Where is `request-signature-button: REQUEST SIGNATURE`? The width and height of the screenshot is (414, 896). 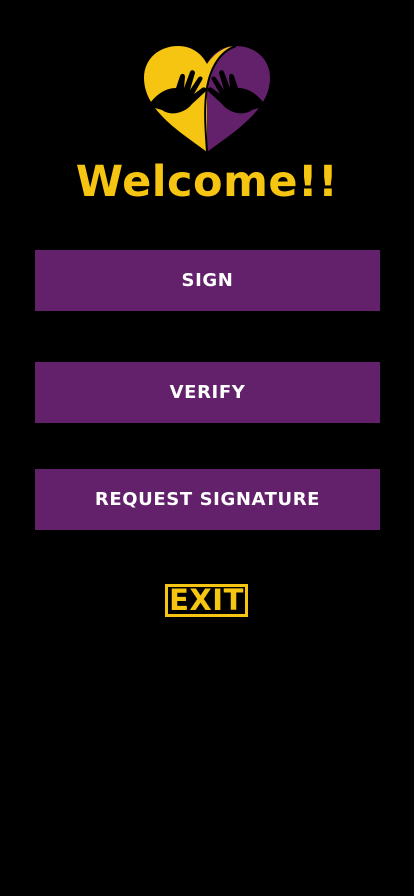
request-signature-button: REQUEST SIGNATURE is located at coordinates (207, 499).